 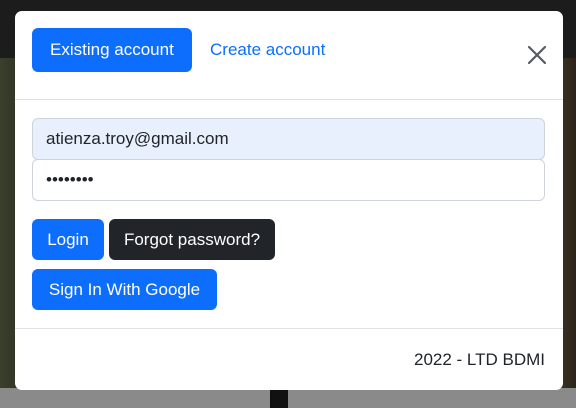 What do you see at coordinates (288, 139) in the screenshot?
I see `email-field` at bounding box center [288, 139].